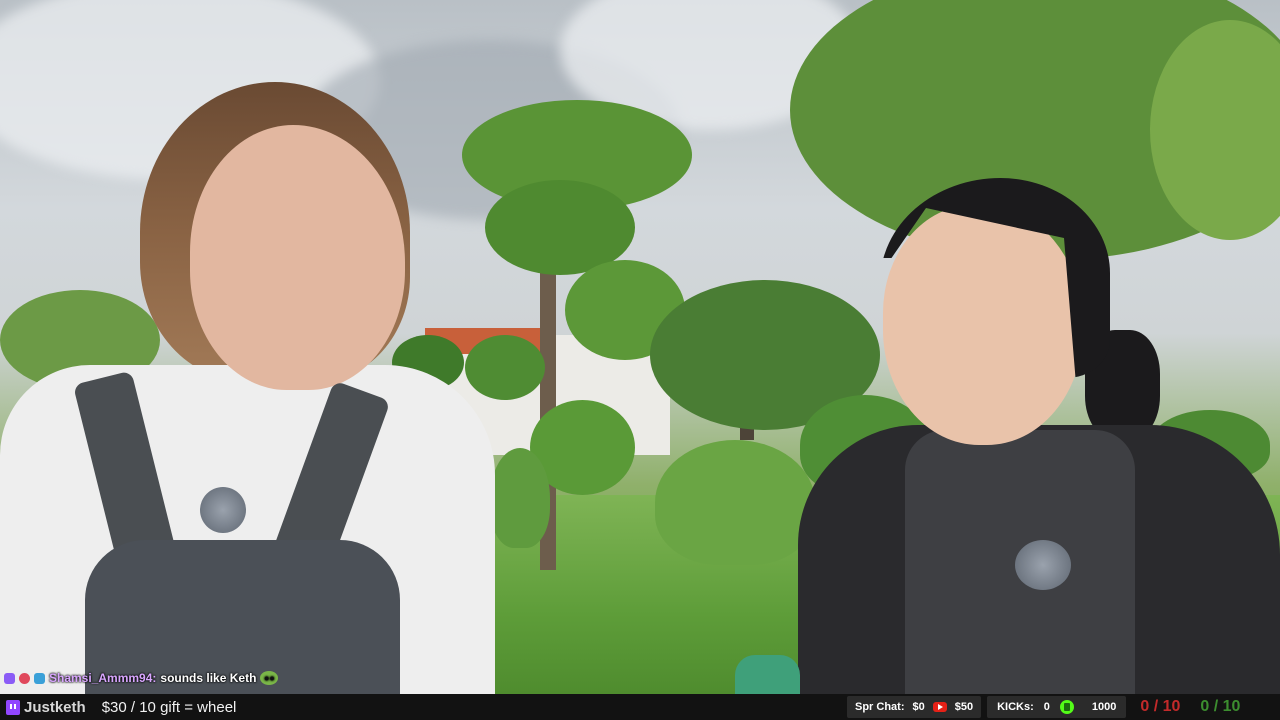 The image size is (1280, 720). What do you see at coordinates (1104, 707) in the screenshot?
I see `kick-goal-value: 1000` at bounding box center [1104, 707].